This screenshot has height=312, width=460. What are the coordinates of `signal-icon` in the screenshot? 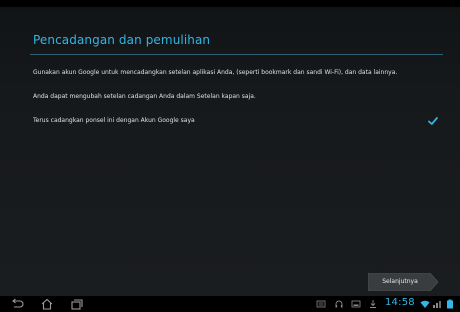 It's located at (437, 304).